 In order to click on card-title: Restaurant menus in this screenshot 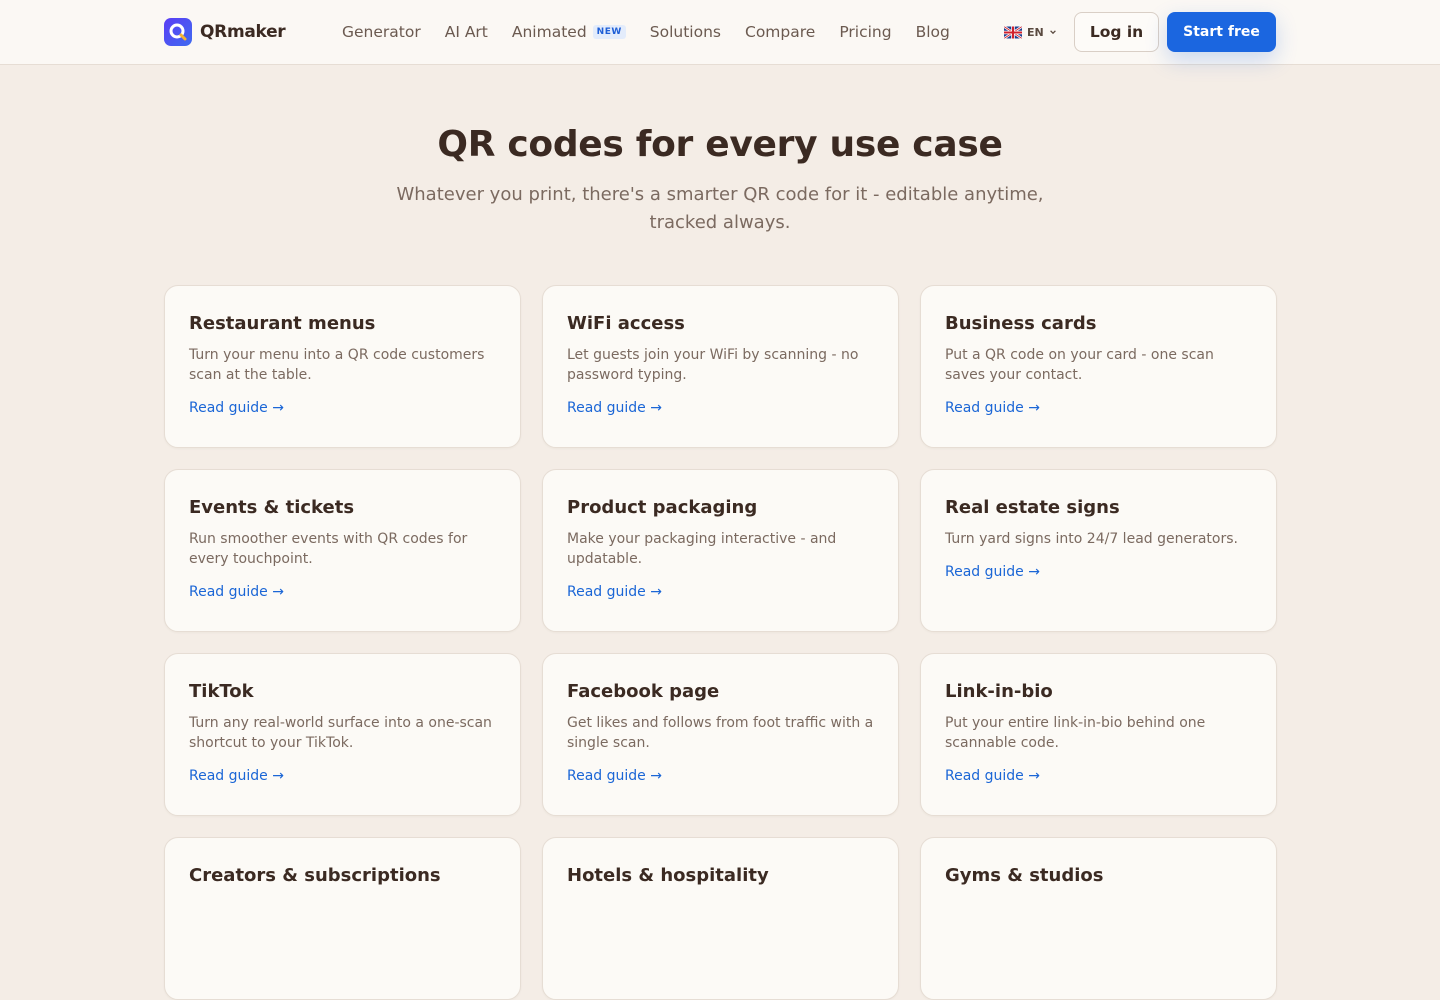, I will do `click(282, 323)`.